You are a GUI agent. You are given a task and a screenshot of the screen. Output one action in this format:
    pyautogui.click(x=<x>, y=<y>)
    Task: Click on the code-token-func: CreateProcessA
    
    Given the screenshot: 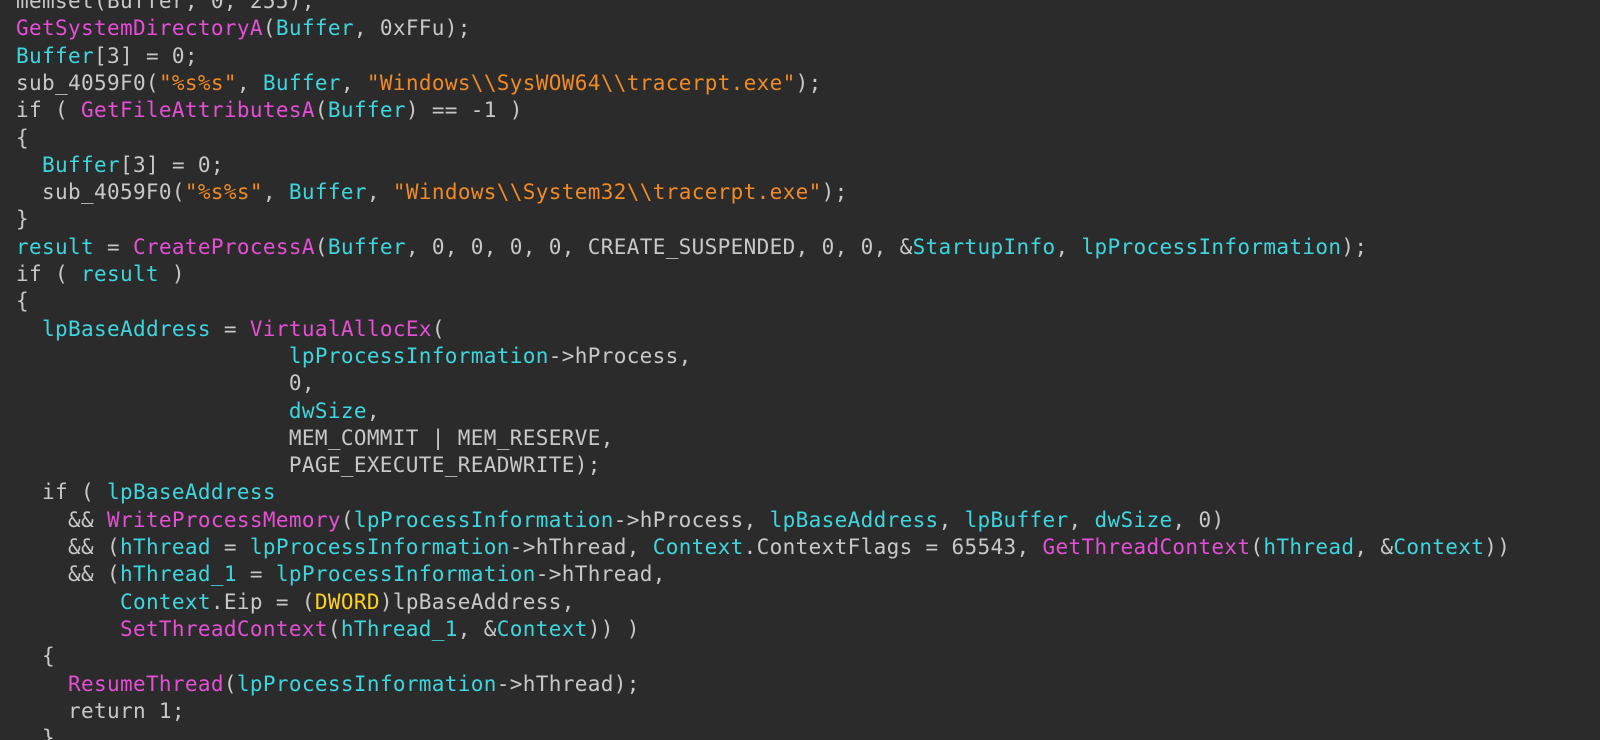 What is the action you would take?
    pyautogui.click(x=223, y=246)
    